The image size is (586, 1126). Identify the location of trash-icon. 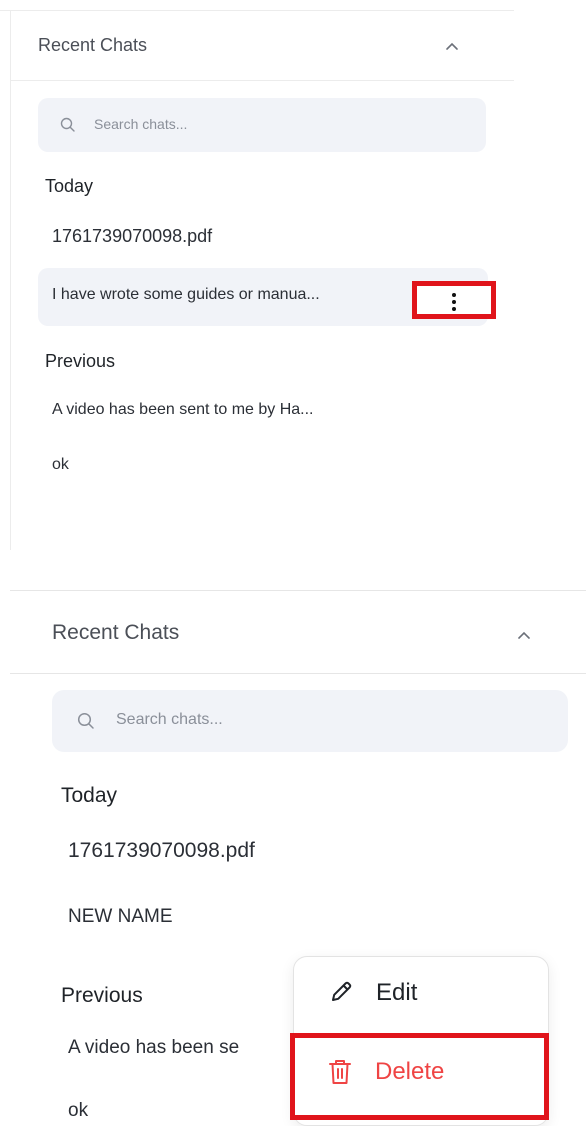
(340, 1072).